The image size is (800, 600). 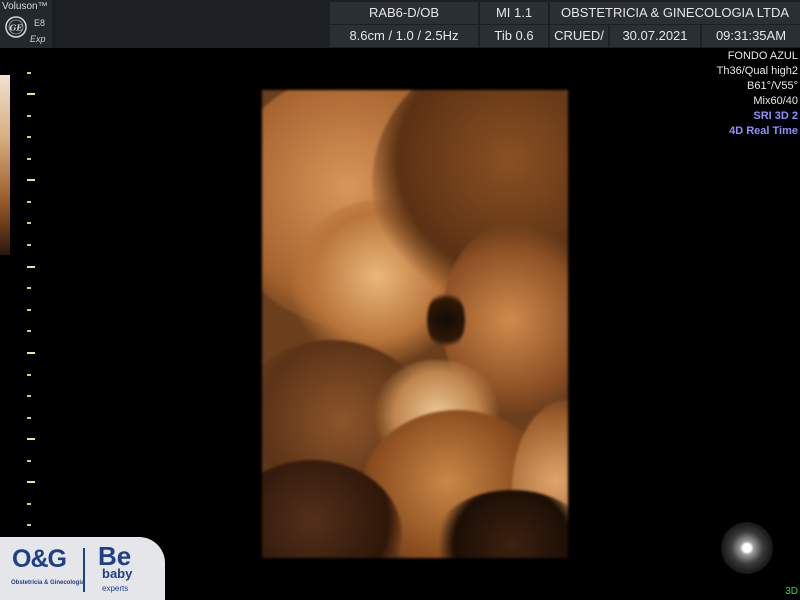 What do you see at coordinates (772, 86) in the screenshot?
I see `param-angles: B61°/V55°` at bounding box center [772, 86].